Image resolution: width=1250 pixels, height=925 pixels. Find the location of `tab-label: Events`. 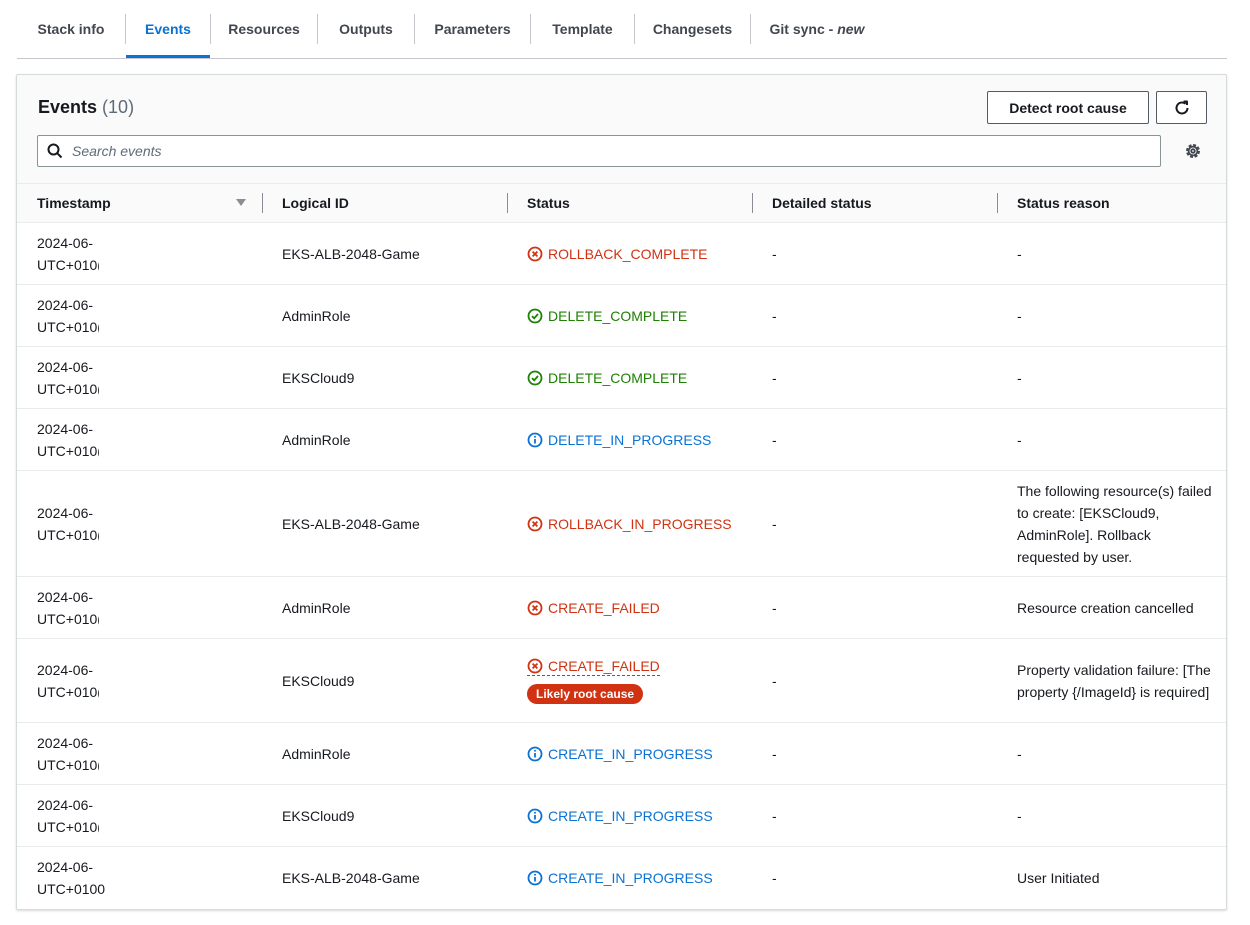

tab-label: Events is located at coordinates (168, 29).